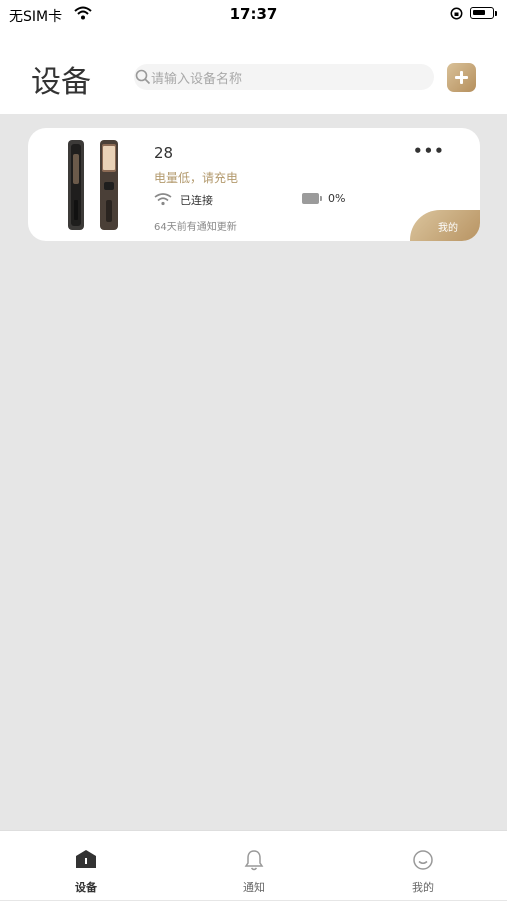 Image resolution: width=507 pixels, height=901 pixels. Describe the element at coordinates (143, 77) in the screenshot. I see `search-icon` at that location.